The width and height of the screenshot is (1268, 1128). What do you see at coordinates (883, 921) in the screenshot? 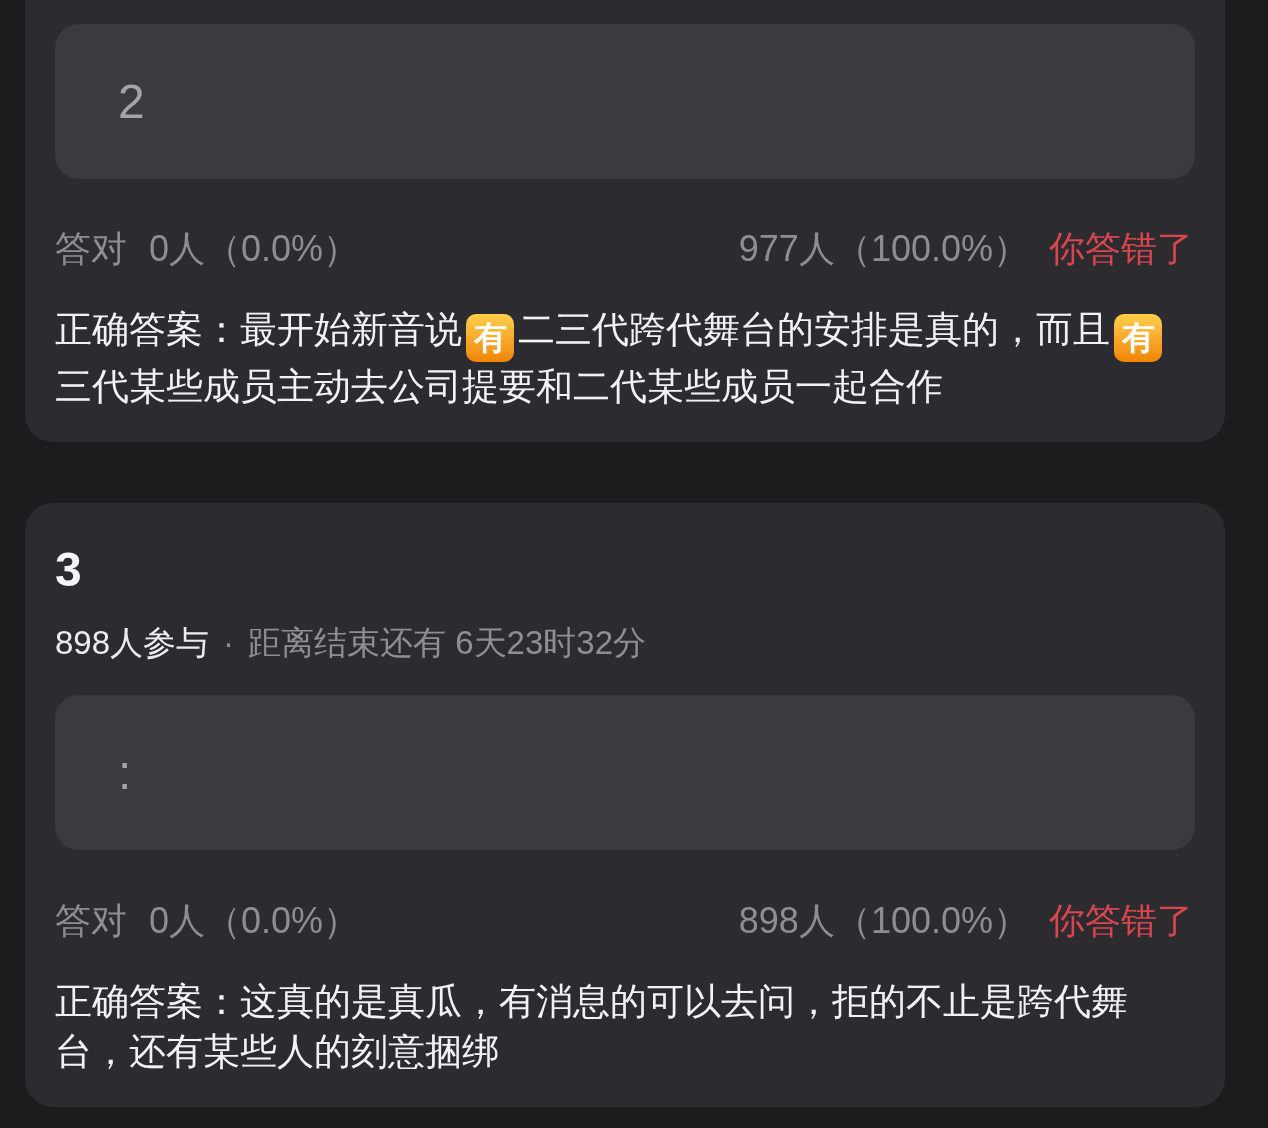
I see `wrong-count: 898人（100.0%）` at bounding box center [883, 921].